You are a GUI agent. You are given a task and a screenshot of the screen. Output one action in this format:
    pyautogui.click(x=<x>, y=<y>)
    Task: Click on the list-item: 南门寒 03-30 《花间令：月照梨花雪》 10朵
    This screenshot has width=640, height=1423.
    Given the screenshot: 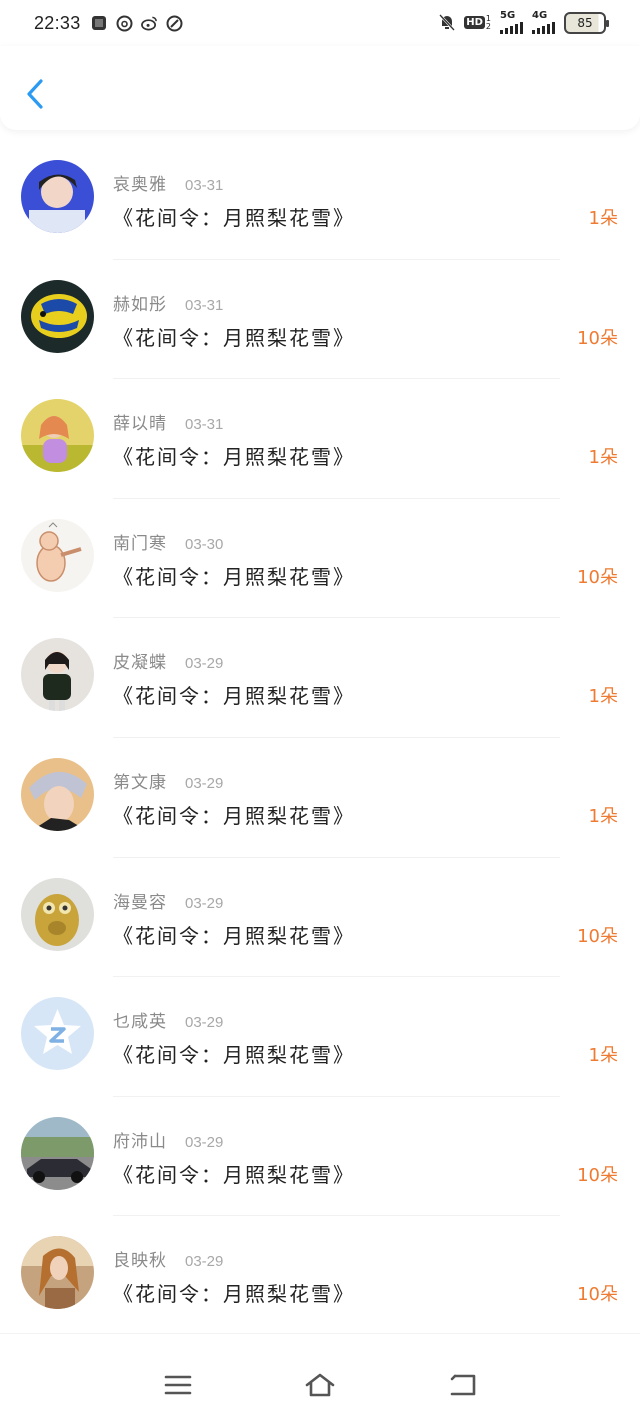 What is the action you would take?
    pyautogui.click(x=320, y=559)
    